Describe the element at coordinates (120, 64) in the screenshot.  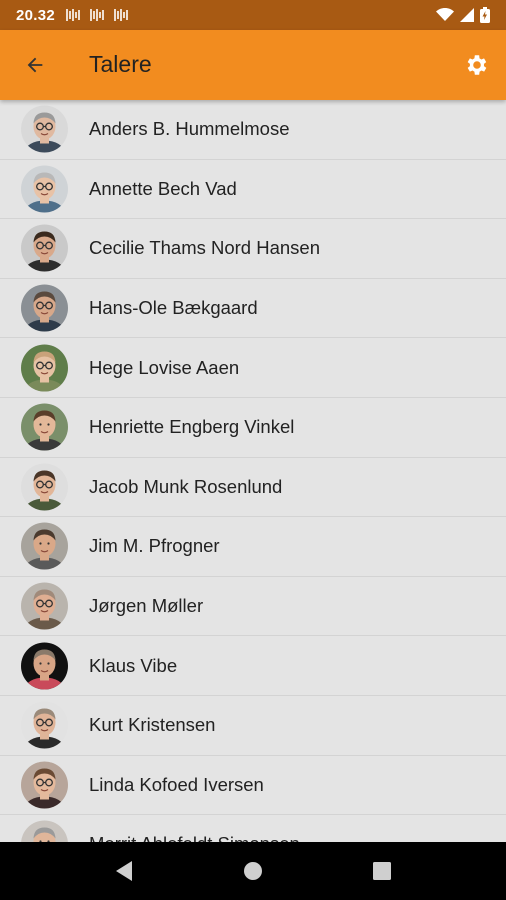
I see `page-title: Talere` at that location.